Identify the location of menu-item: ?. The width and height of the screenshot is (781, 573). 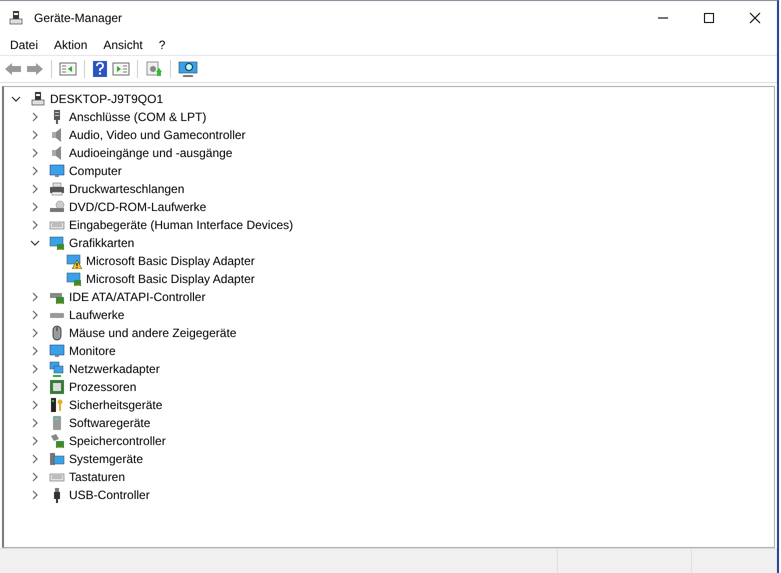
(162, 45).